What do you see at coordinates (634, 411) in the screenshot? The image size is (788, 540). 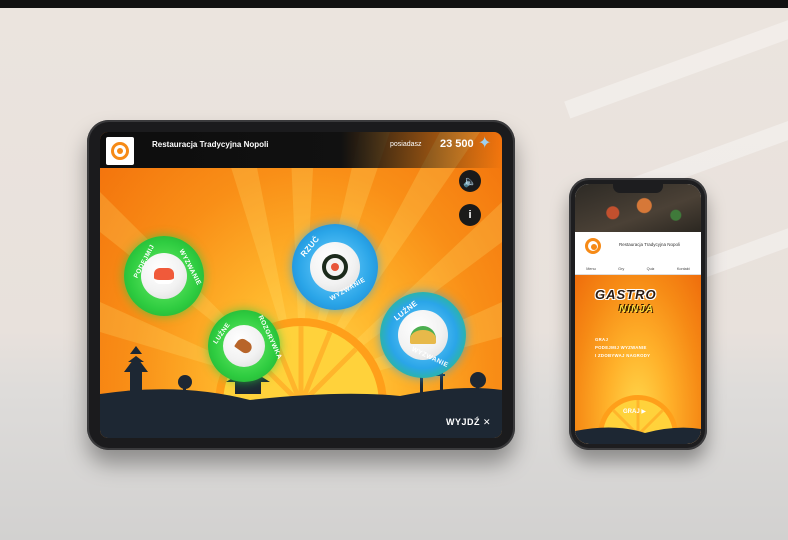 I see `play-button: GRAJ ▶` at bounding box center [634, 411].